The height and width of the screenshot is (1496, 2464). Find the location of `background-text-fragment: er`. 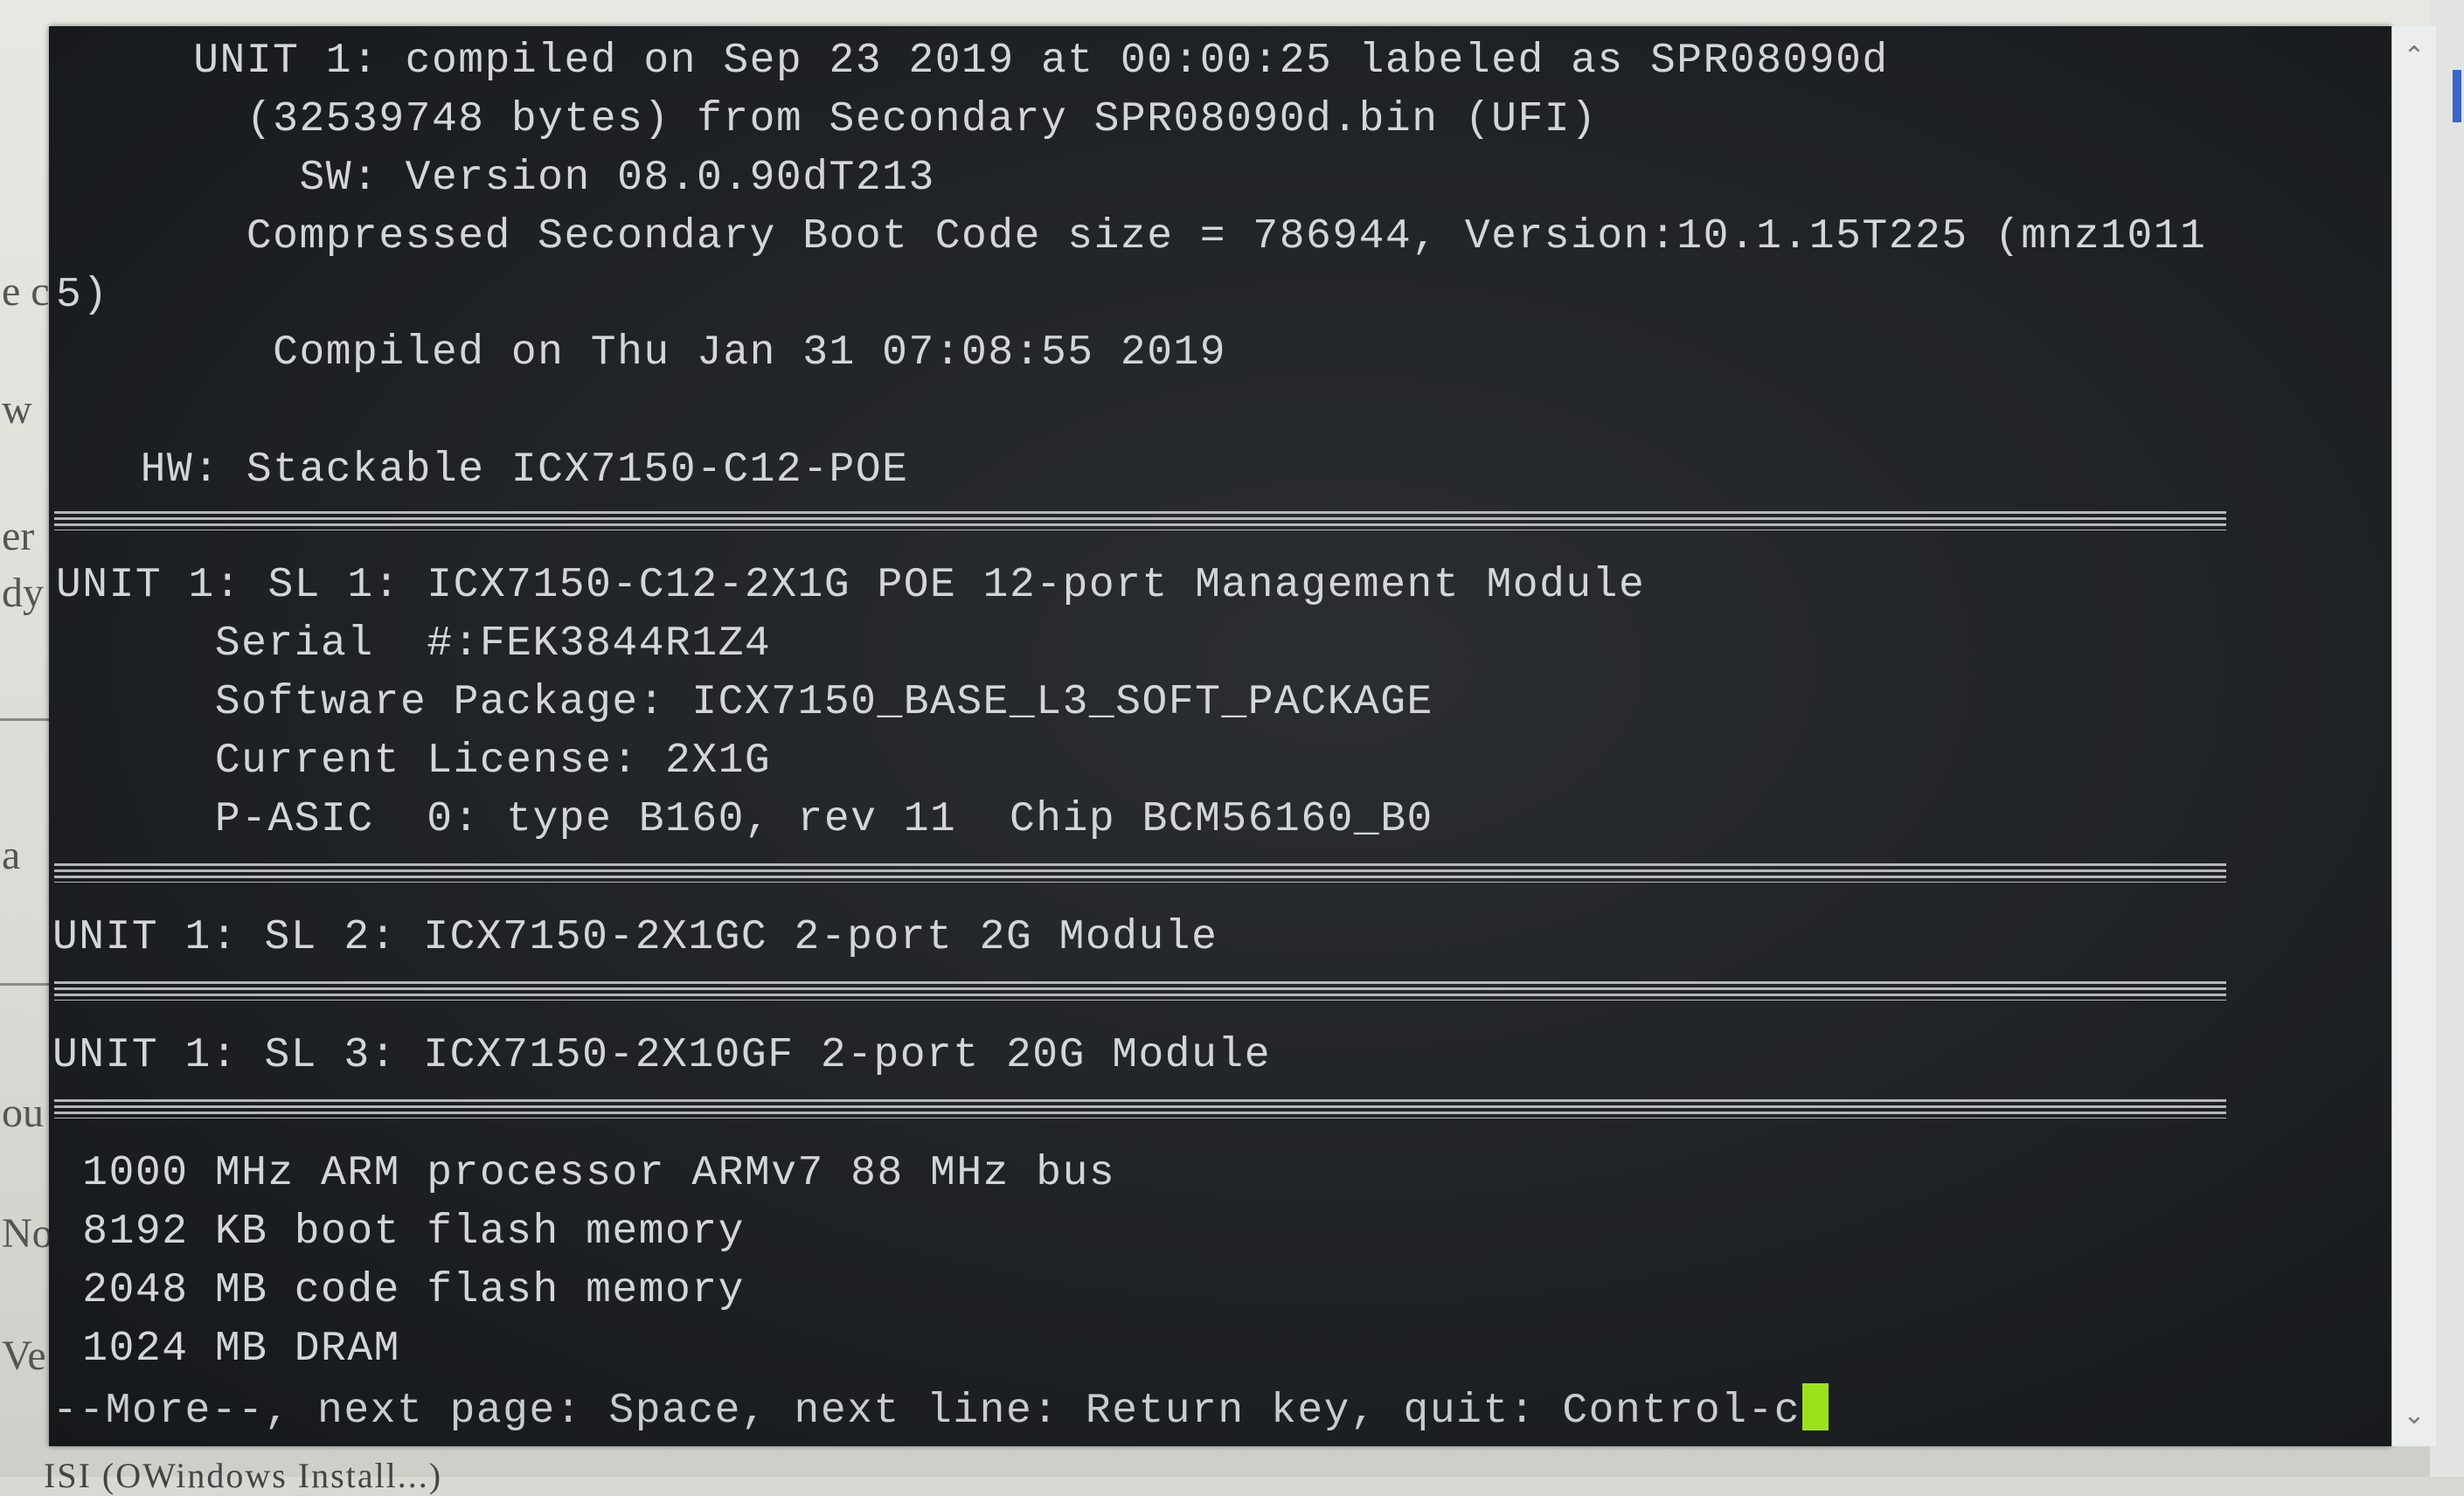

background-text-fragment: er is located at coordinates (18, 536).